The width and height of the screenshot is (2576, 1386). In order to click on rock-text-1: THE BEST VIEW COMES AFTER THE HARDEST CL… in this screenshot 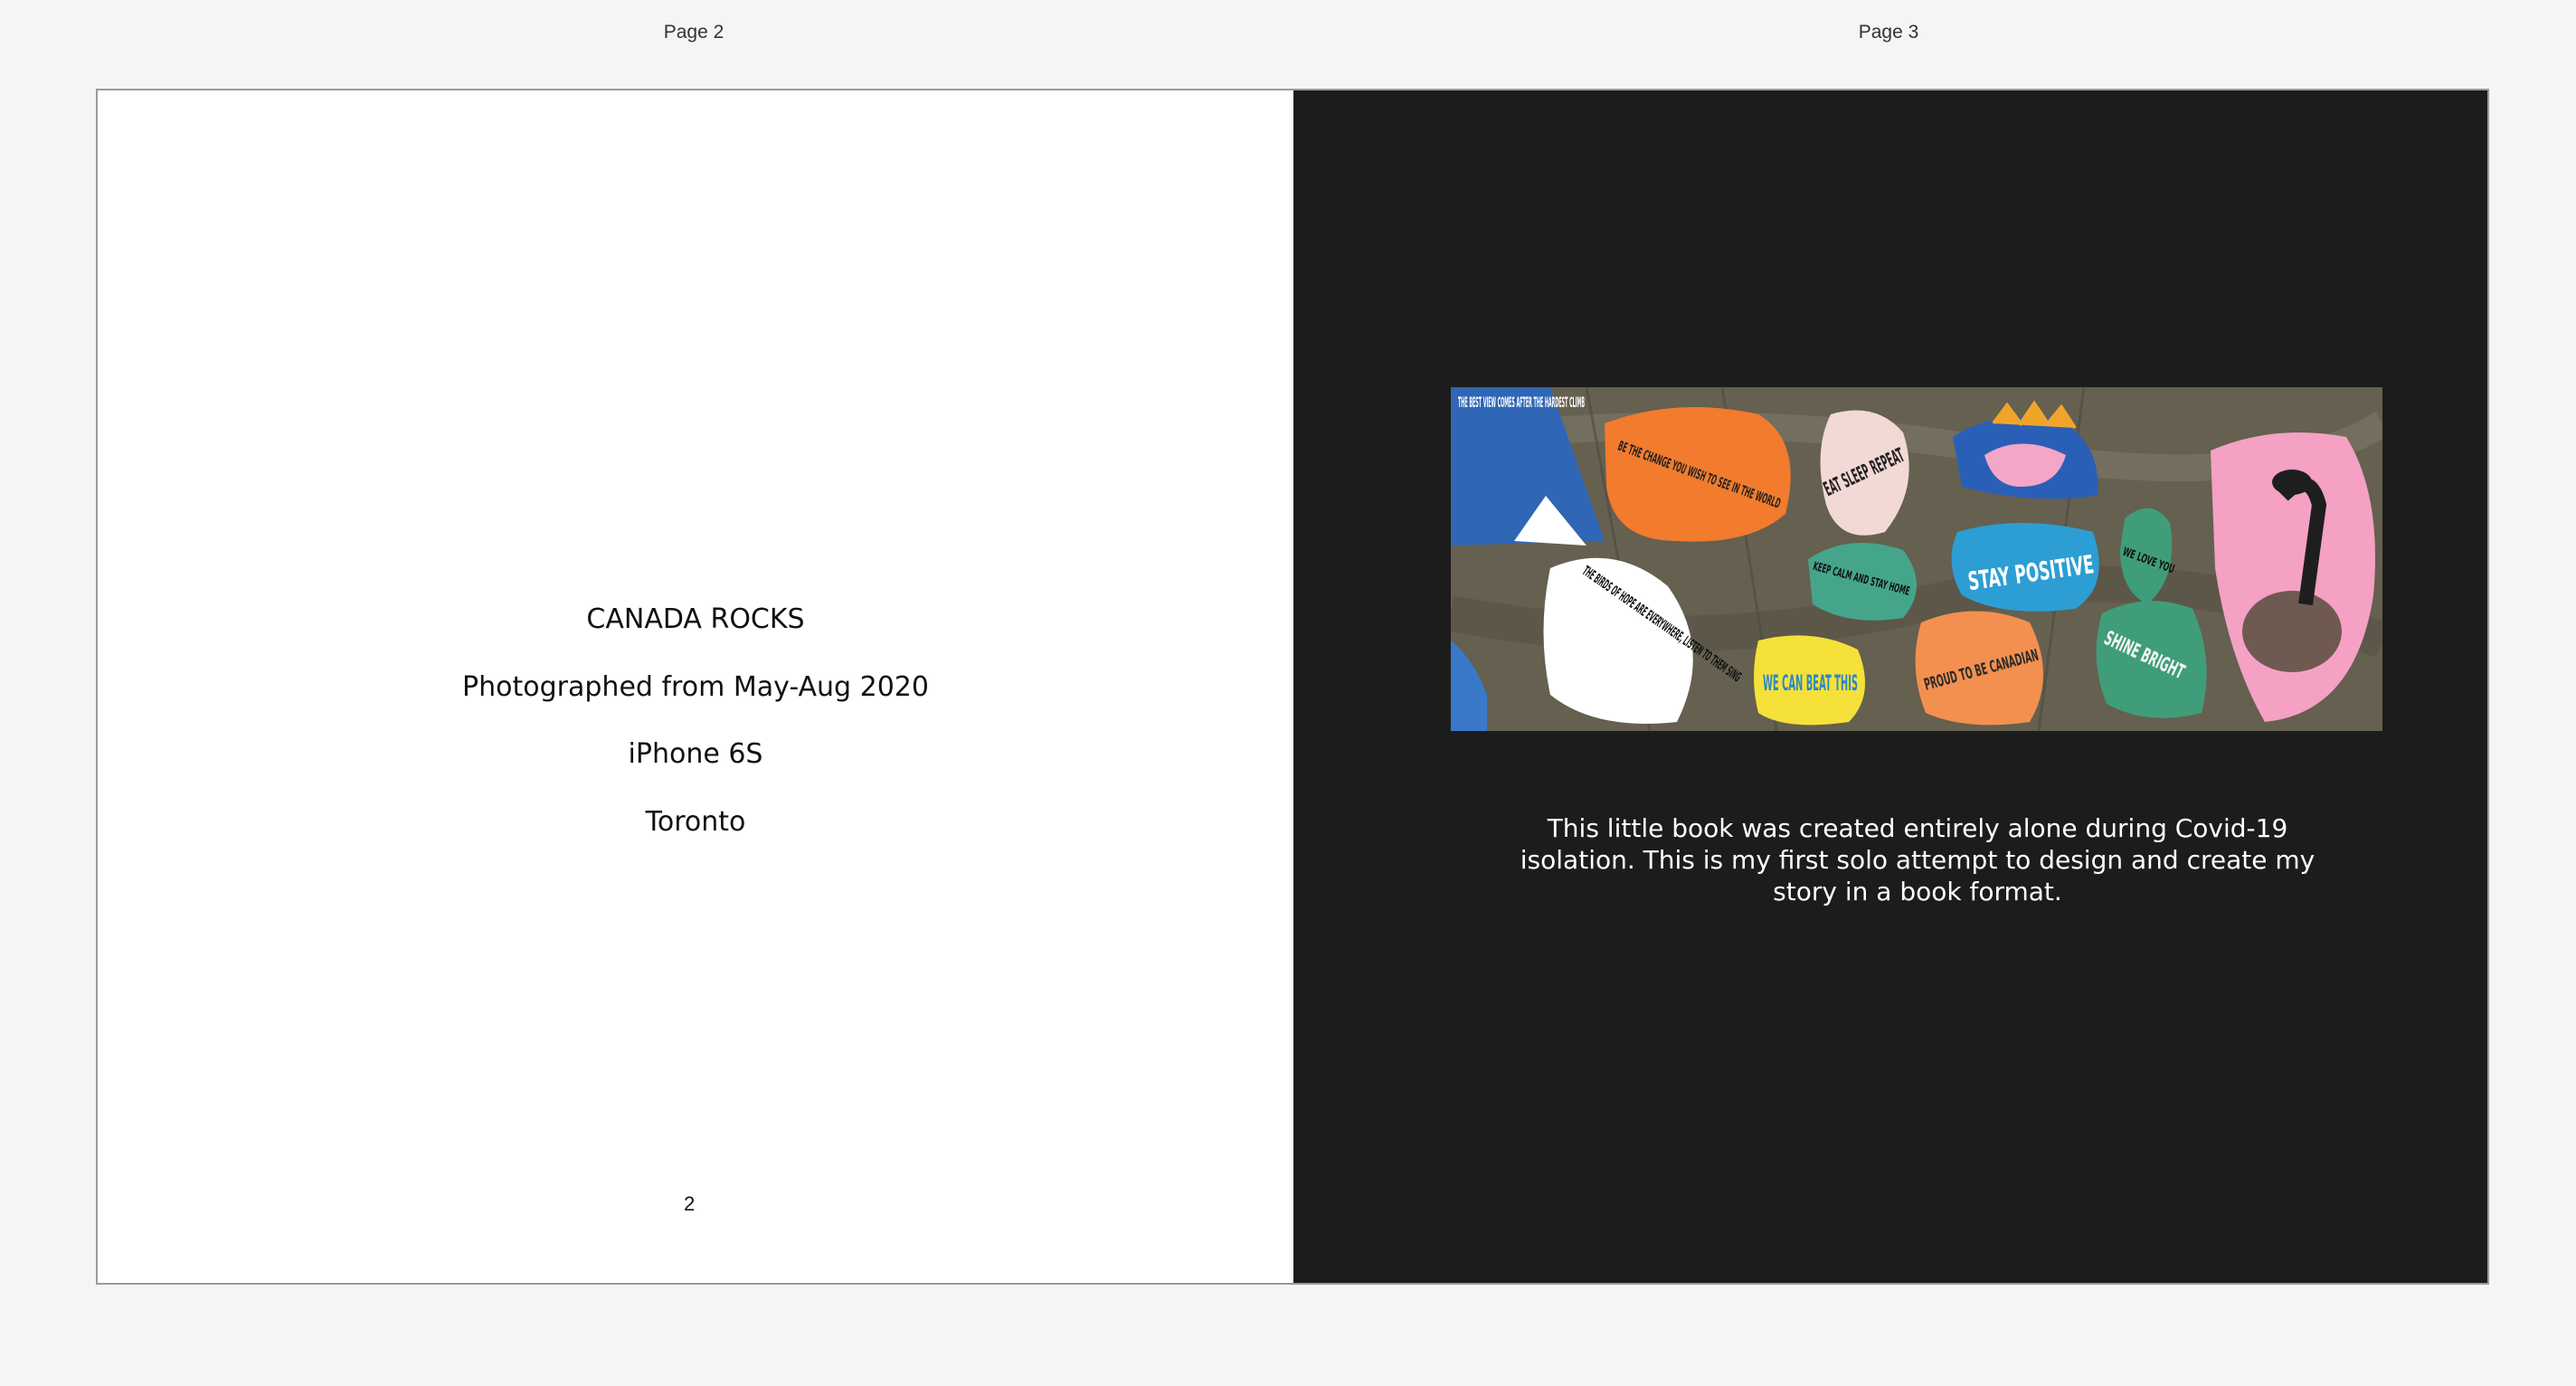, I will do `click(1521, 402)`.